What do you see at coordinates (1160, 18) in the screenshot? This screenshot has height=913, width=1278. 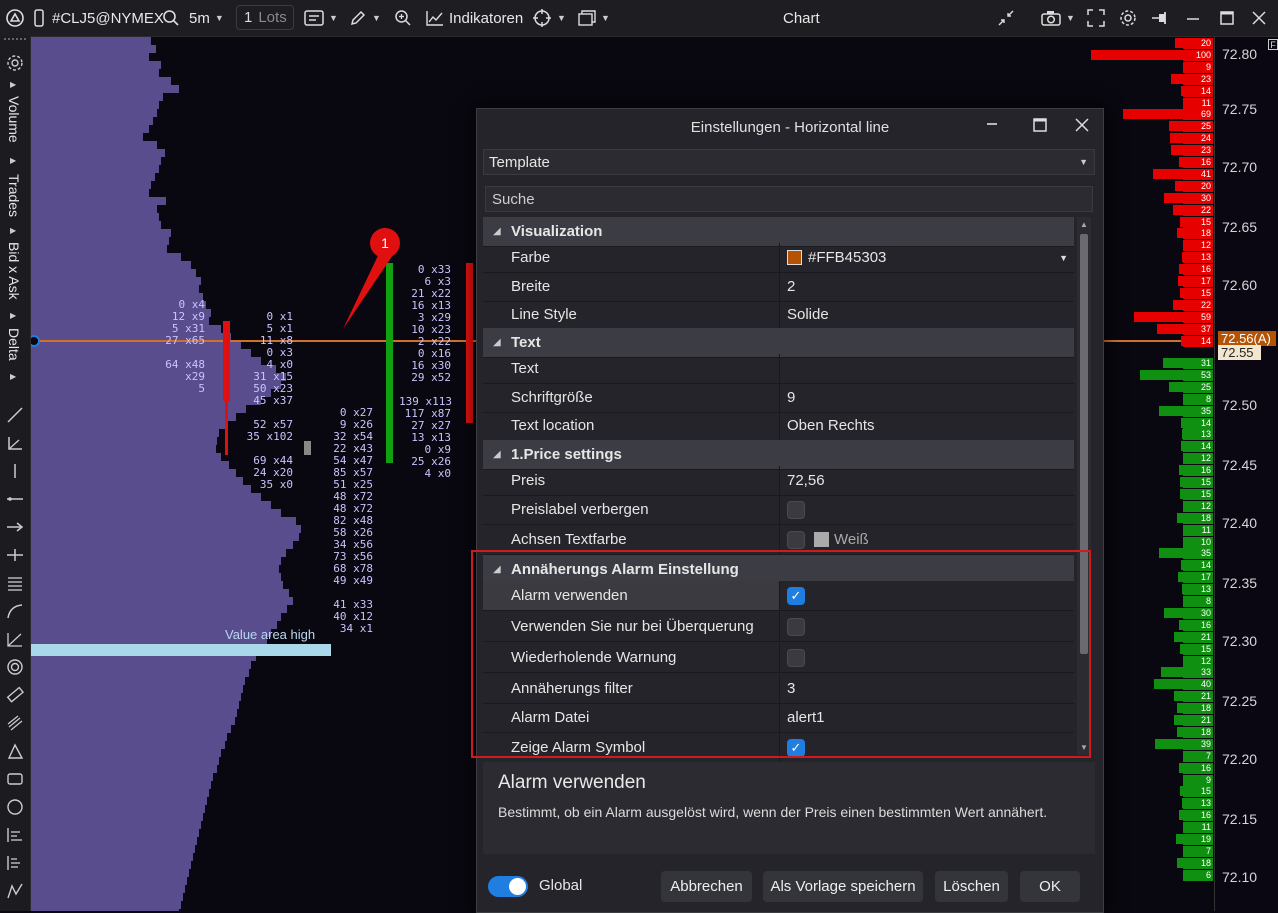 I see `pin-icon` at bounding box center [1160, 18].